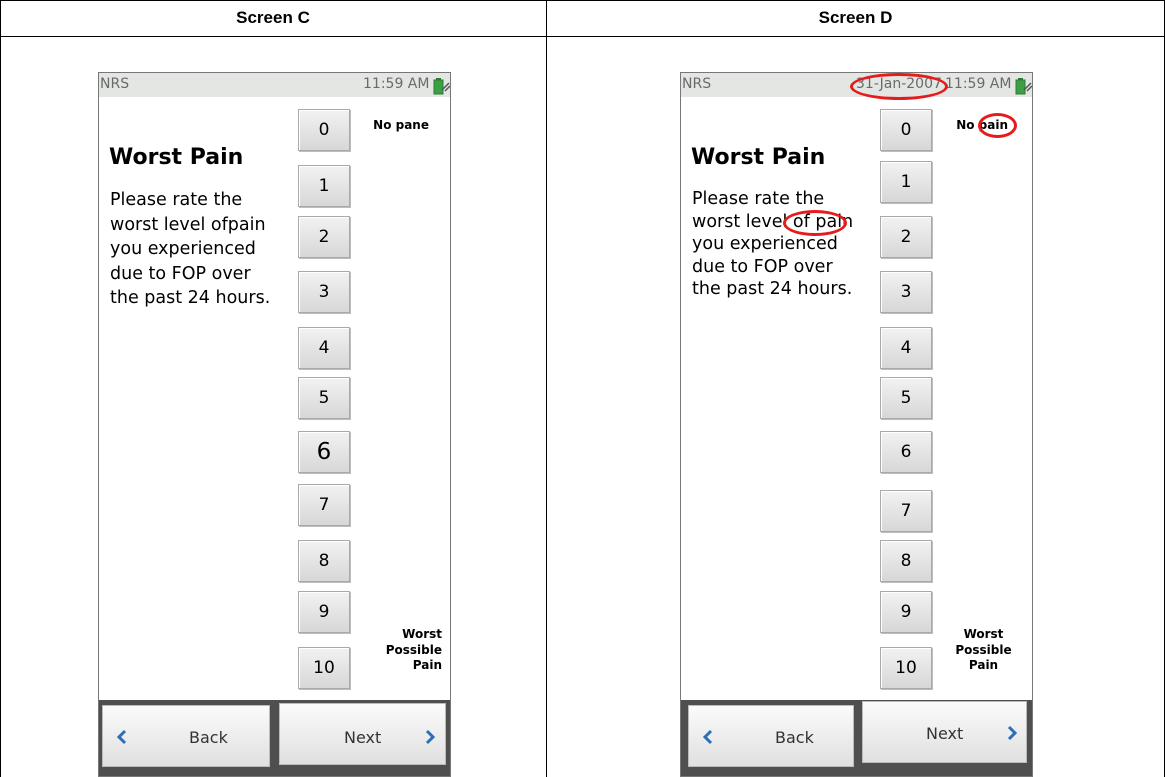 Image resolution: width=1165 pixels, height=777 pixels. What do you see at coordinates (273, 17) in the screenshot?
I see `column-heading-screen-c: Screen C` at bounding box center [273, 17].